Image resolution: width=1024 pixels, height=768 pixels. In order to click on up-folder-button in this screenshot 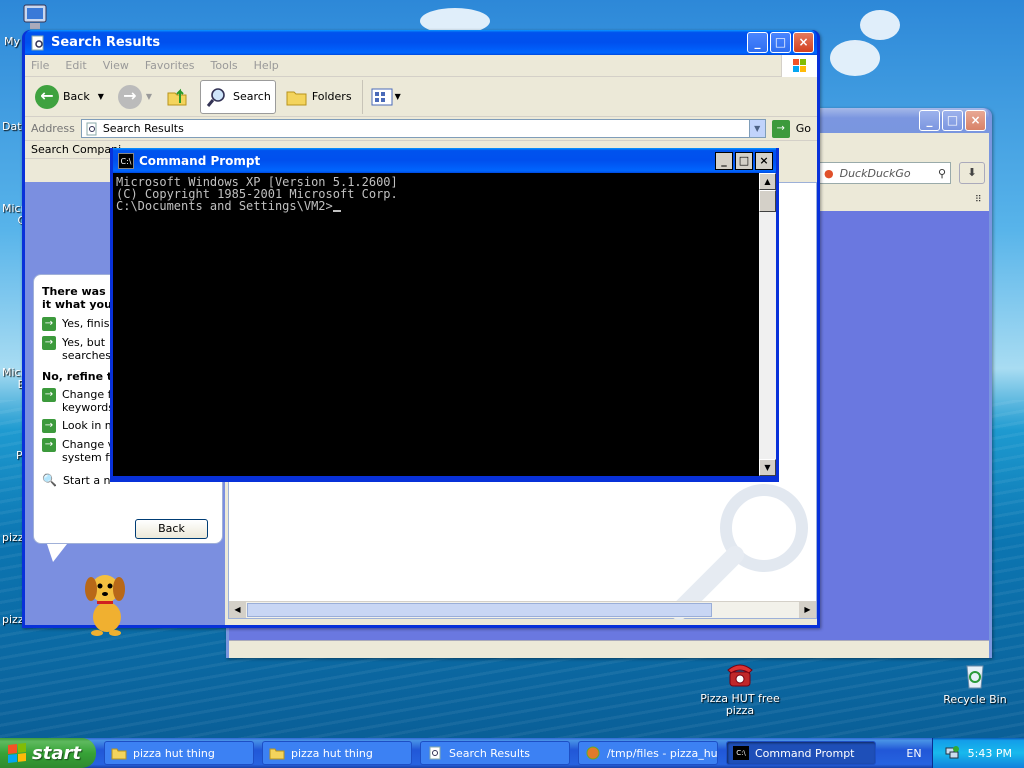, I will do `click(178, 97)`.